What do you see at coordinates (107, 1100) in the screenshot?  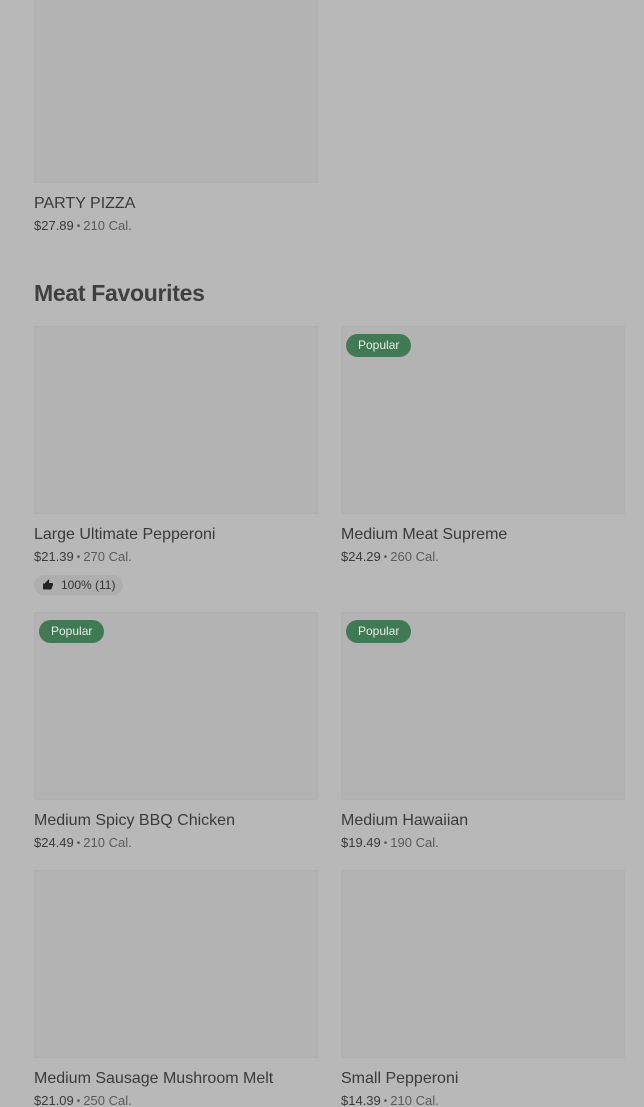 I see `item-calories: 250 Cal.` at bounding box center [107, 1100].